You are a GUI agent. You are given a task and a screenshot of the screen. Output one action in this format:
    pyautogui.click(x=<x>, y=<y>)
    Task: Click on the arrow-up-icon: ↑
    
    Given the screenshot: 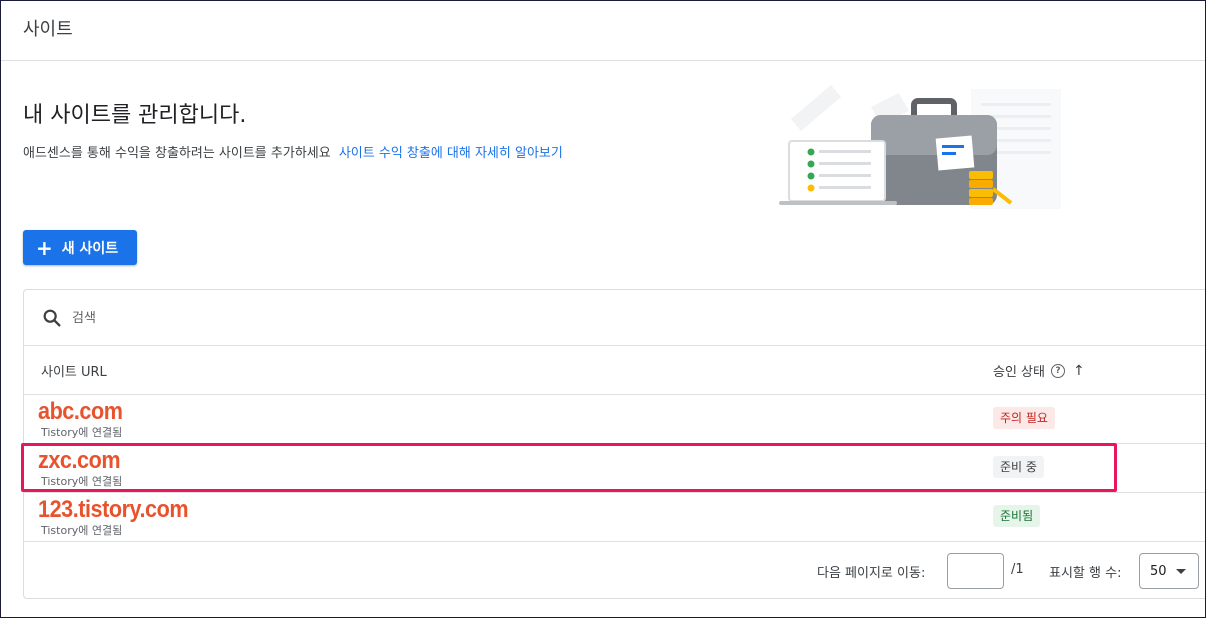 What is the action you would take?
    pyautogui.click(x=1079, y=371)
    